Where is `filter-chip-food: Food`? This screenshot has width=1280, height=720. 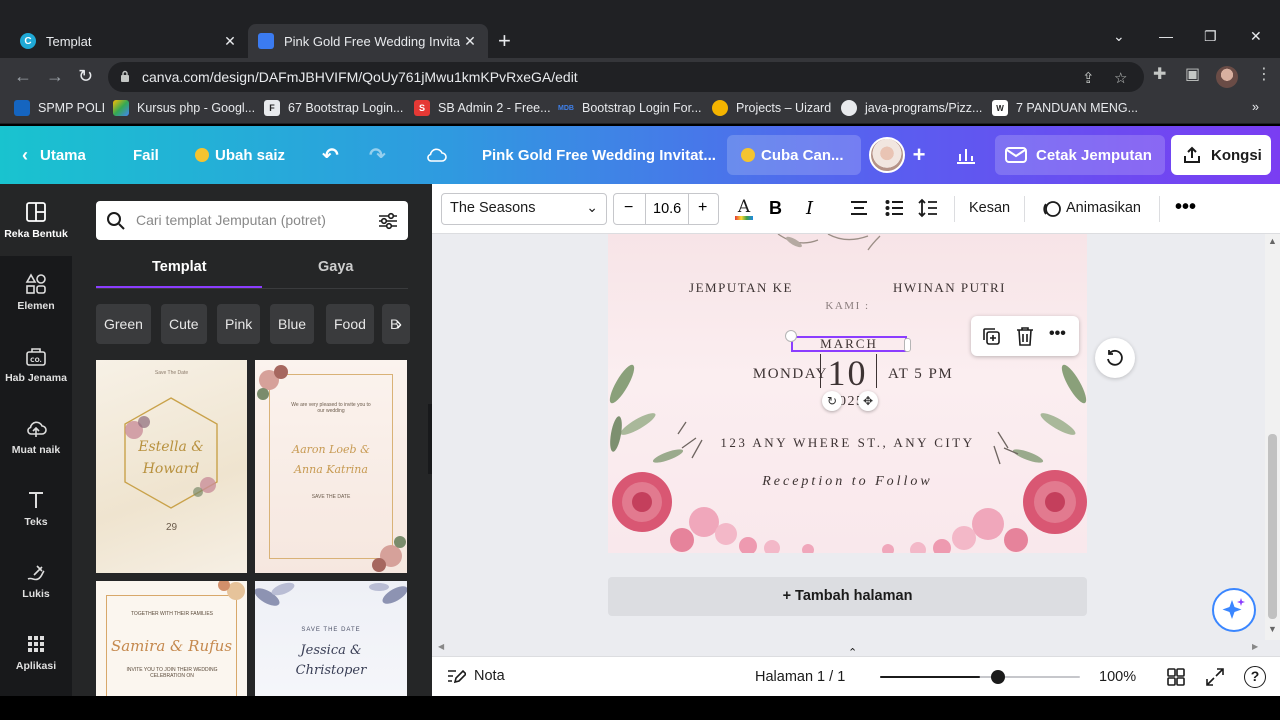 filter-chip-food: Food is located at coordinates (350, 324).